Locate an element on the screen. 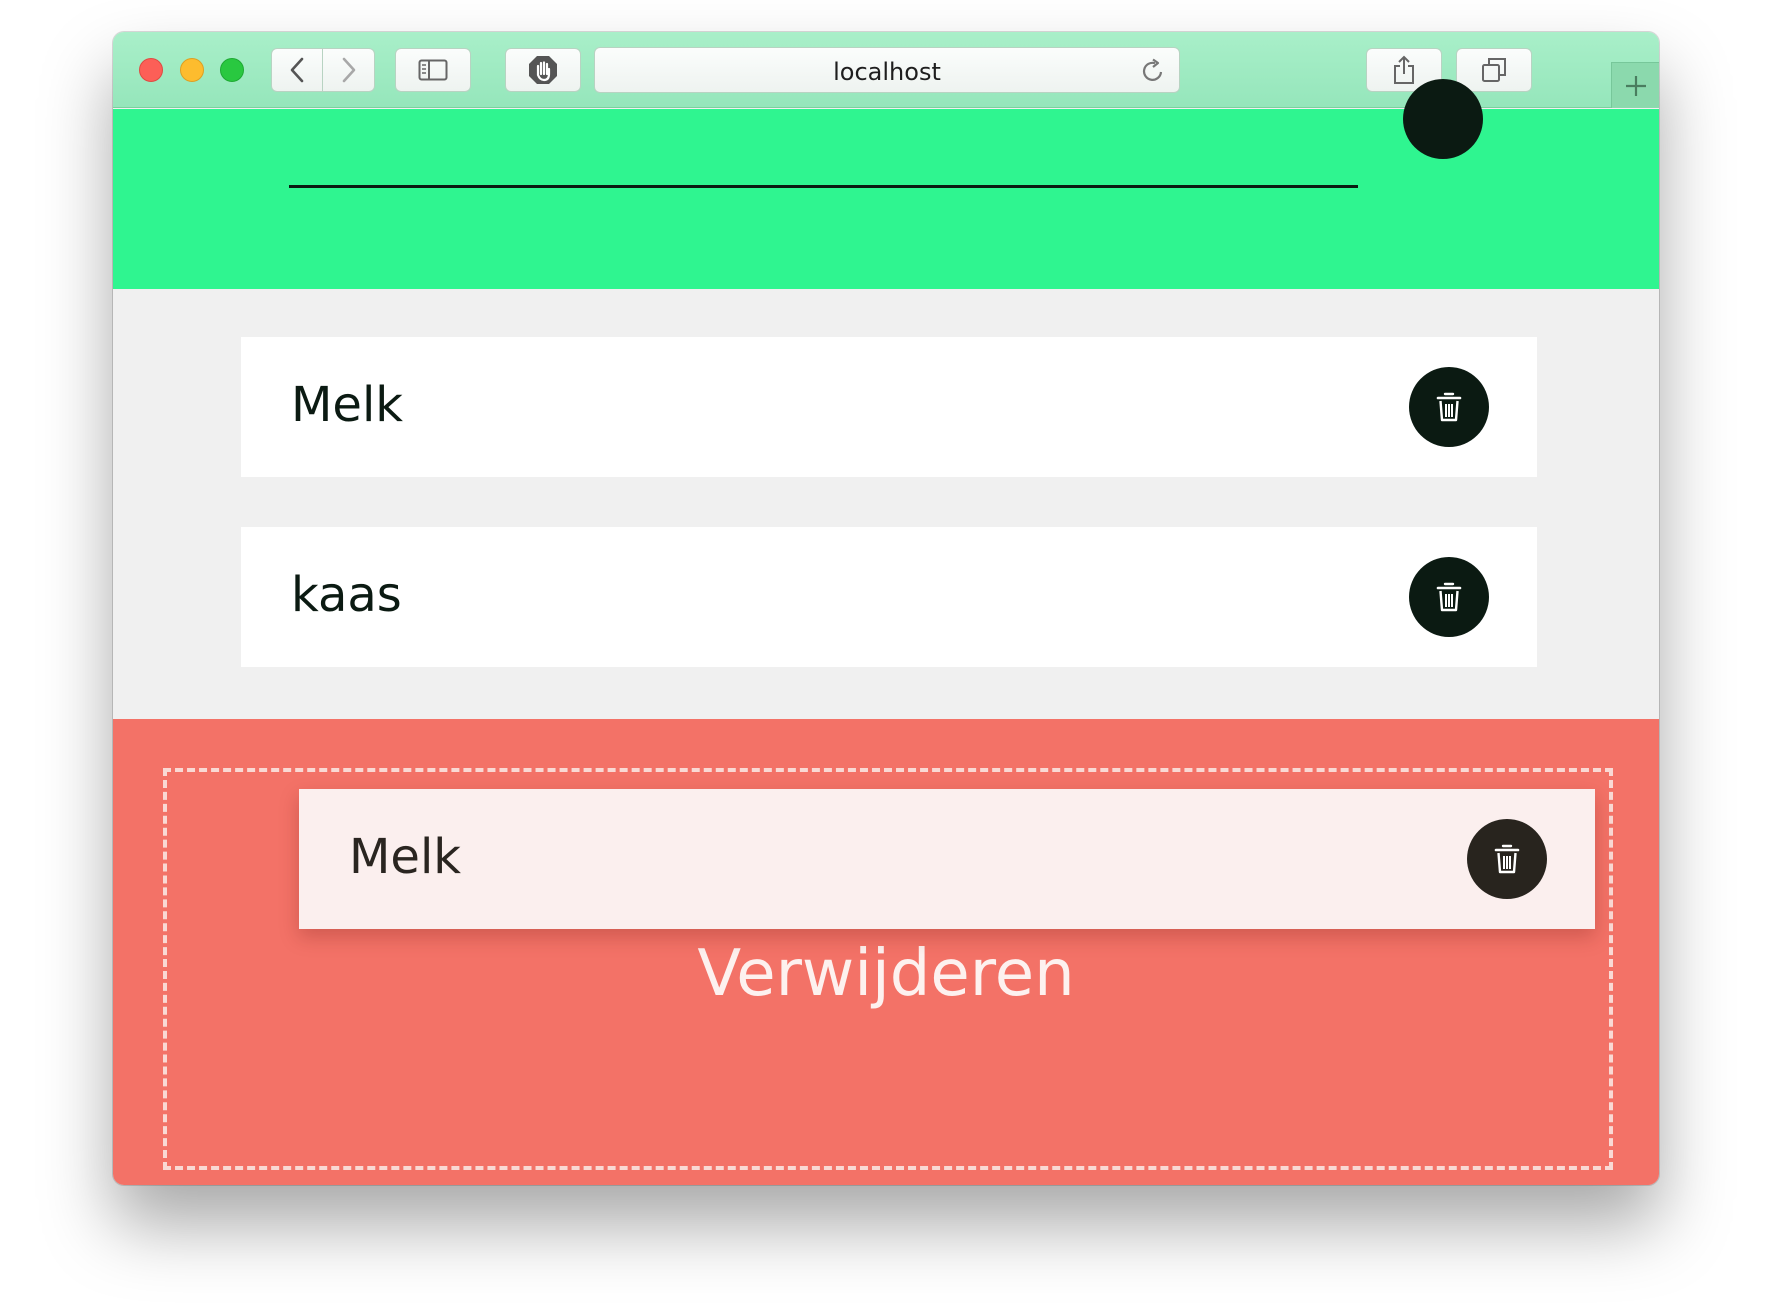 The image size is (1770, 1307). content-blocker-button is located at coordinates (543, 70).